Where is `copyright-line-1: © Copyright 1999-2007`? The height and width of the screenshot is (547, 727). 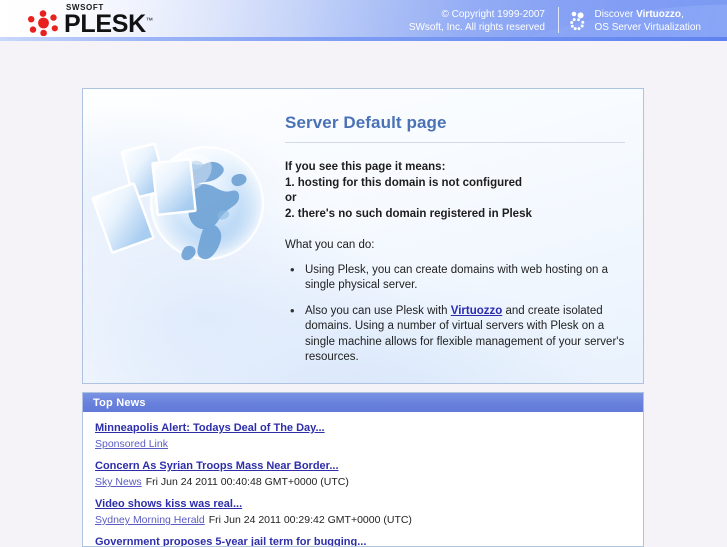
copyright-line-1: © Copyright 1999-2007 is located at coordinates (493, 14).